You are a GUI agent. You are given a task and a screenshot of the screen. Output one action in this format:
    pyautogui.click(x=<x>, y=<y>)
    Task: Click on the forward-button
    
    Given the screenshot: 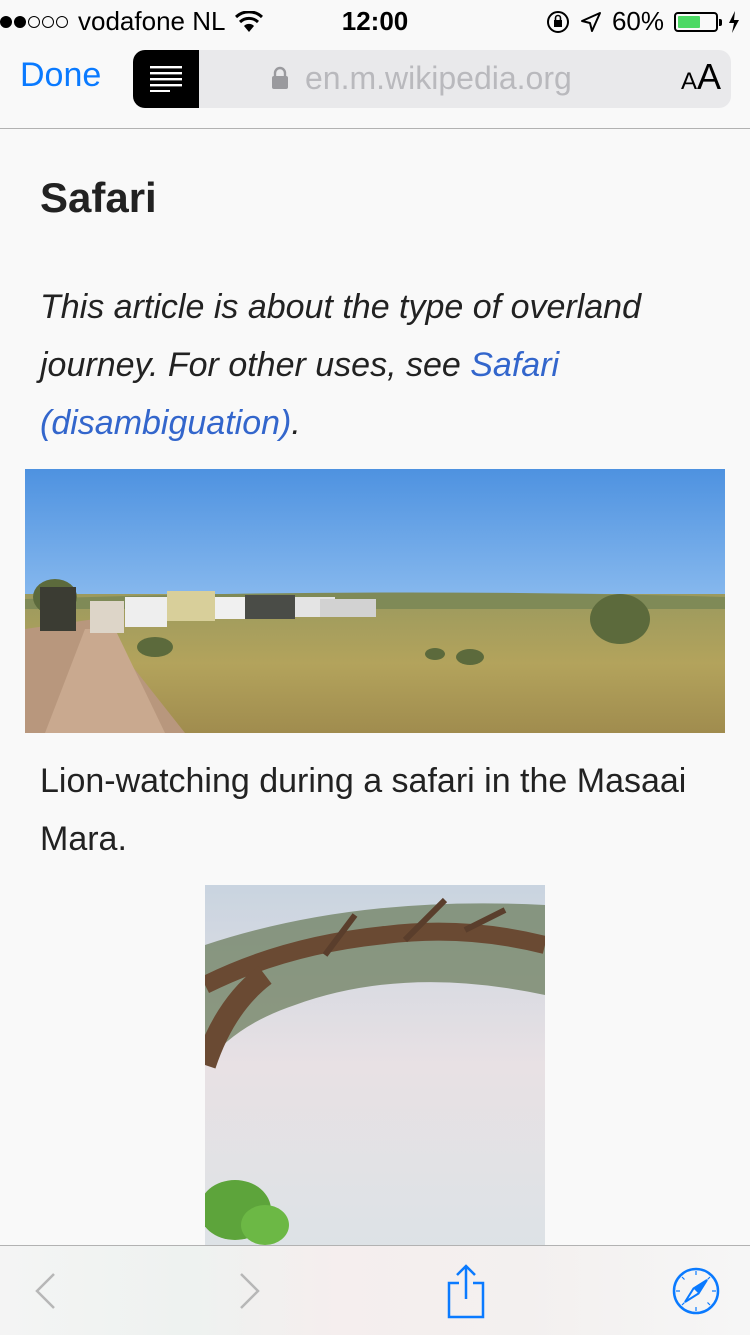 What is the action you would take?
    pyautogui.click(x=250, y=1290)
    